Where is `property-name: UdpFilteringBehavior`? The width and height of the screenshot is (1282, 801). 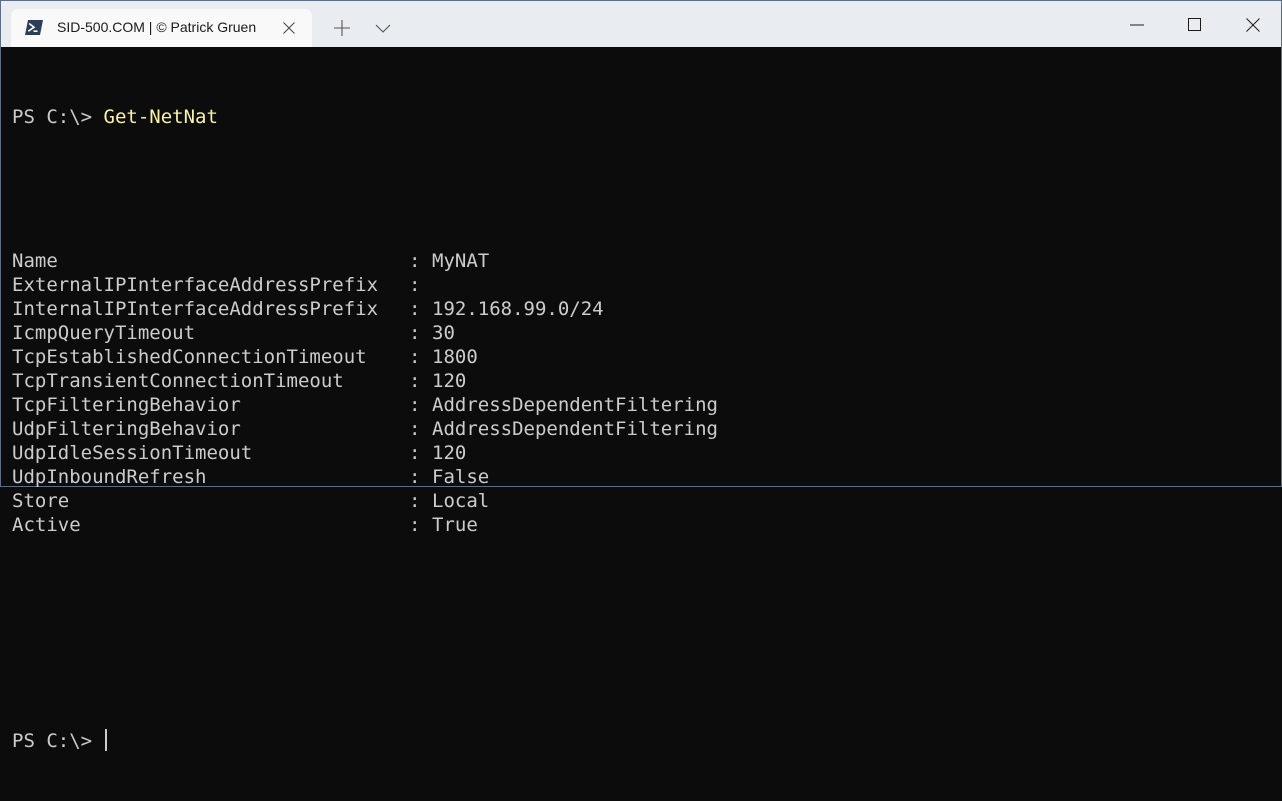
property-name: UdpFilteringBehavior is located at coordinates (126, 429).